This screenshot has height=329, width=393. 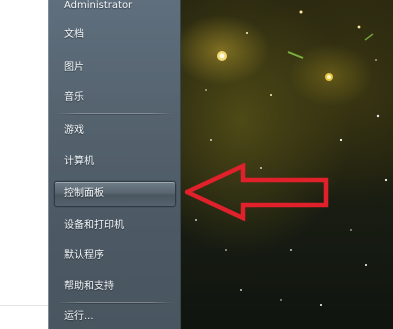 I want to click on menu-item-administrator: Administrator, so click(x=98, y=7).